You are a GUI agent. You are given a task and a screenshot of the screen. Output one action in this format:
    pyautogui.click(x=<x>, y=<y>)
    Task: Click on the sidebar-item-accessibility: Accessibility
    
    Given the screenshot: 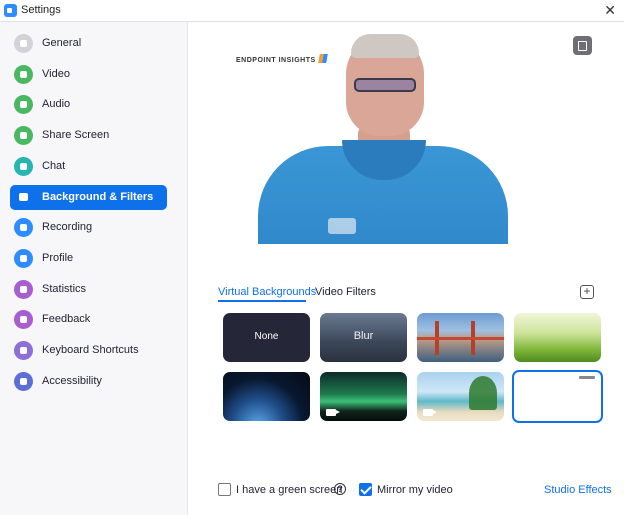 What is the action you would take?
    pyautogui.click(x=88, y=381)
    